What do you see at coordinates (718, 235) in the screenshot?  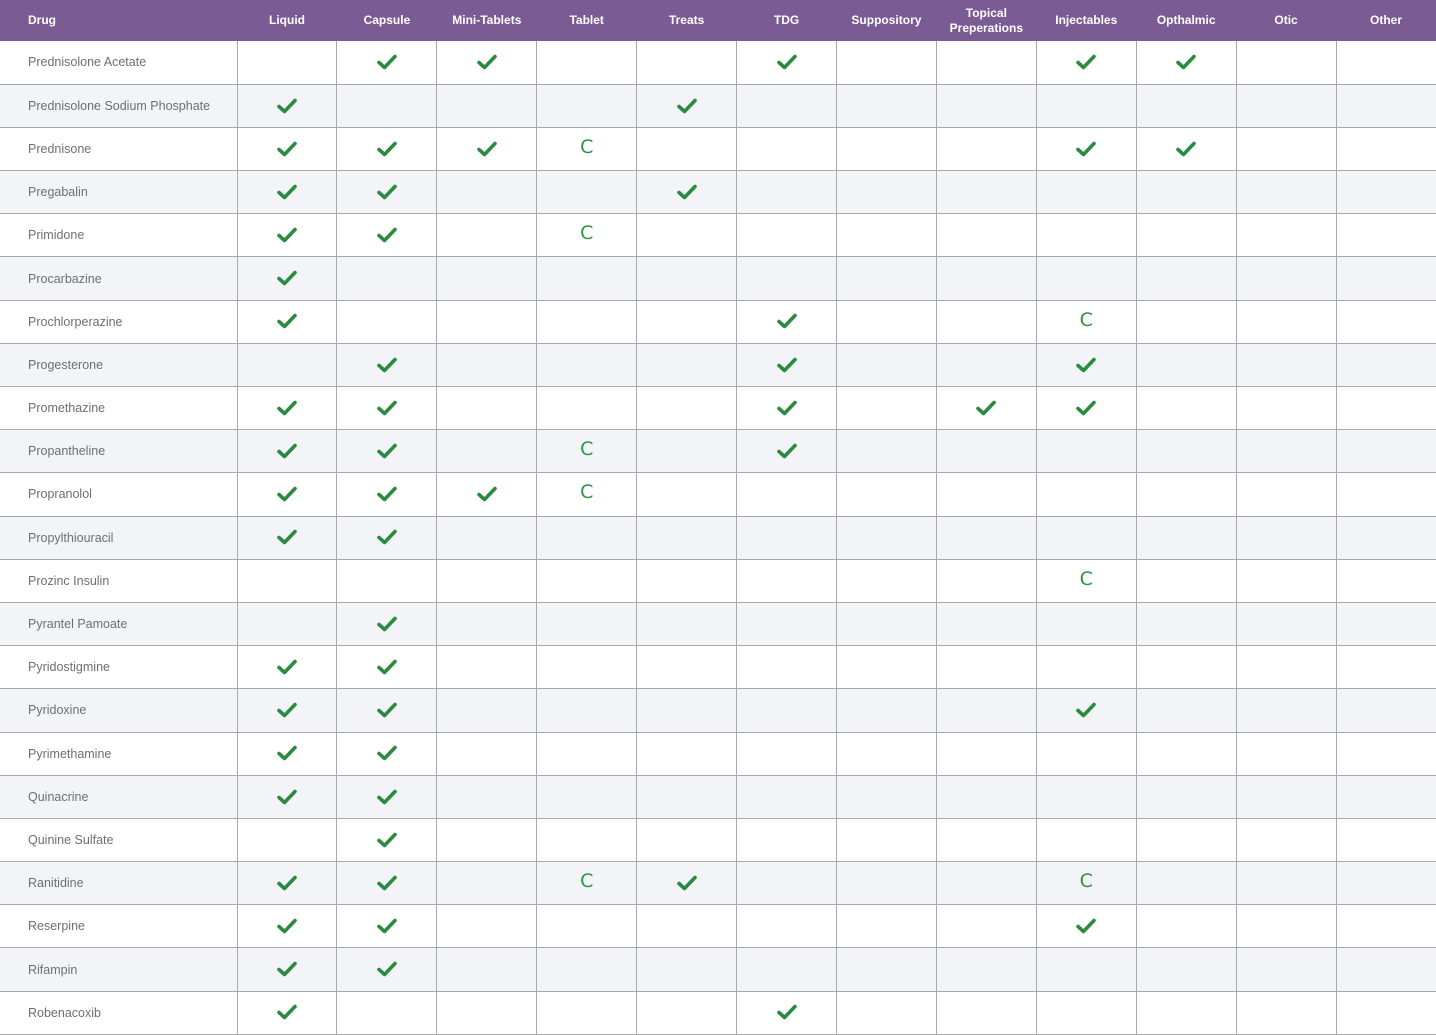 I see `table-row: Primidone C` at bounding box center [718, 235].